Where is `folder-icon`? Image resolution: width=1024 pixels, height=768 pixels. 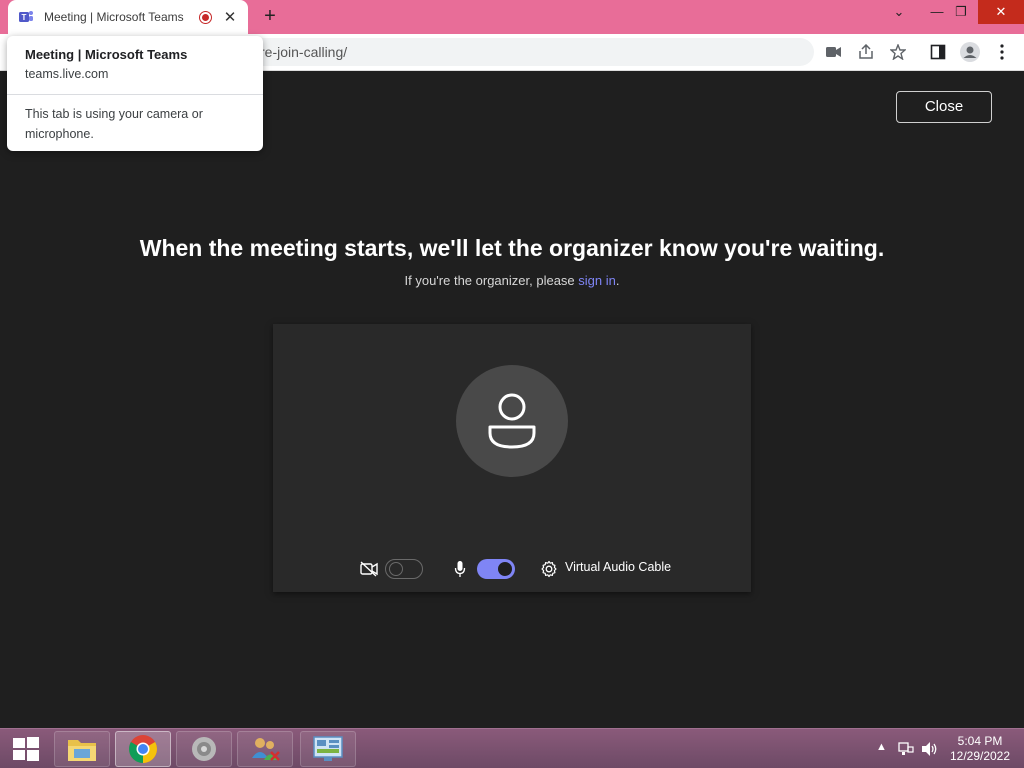 folder-icon is located at coordinates (82, 750).